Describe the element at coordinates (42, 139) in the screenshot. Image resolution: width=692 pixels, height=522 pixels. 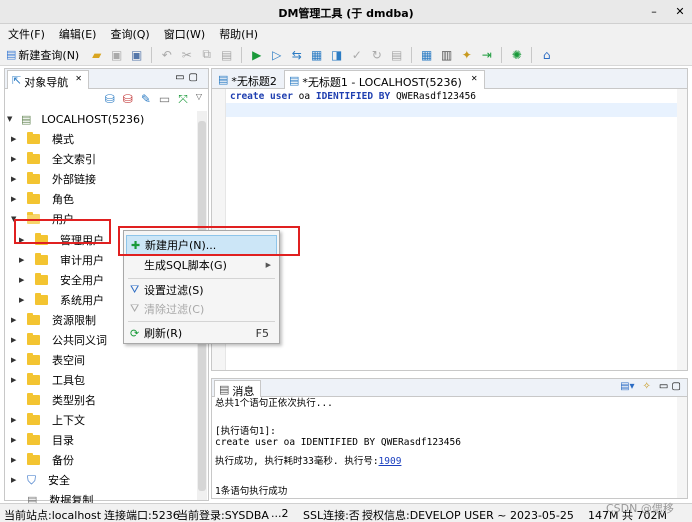
I see `tree-node-schema: ▶ 模式` at that location.